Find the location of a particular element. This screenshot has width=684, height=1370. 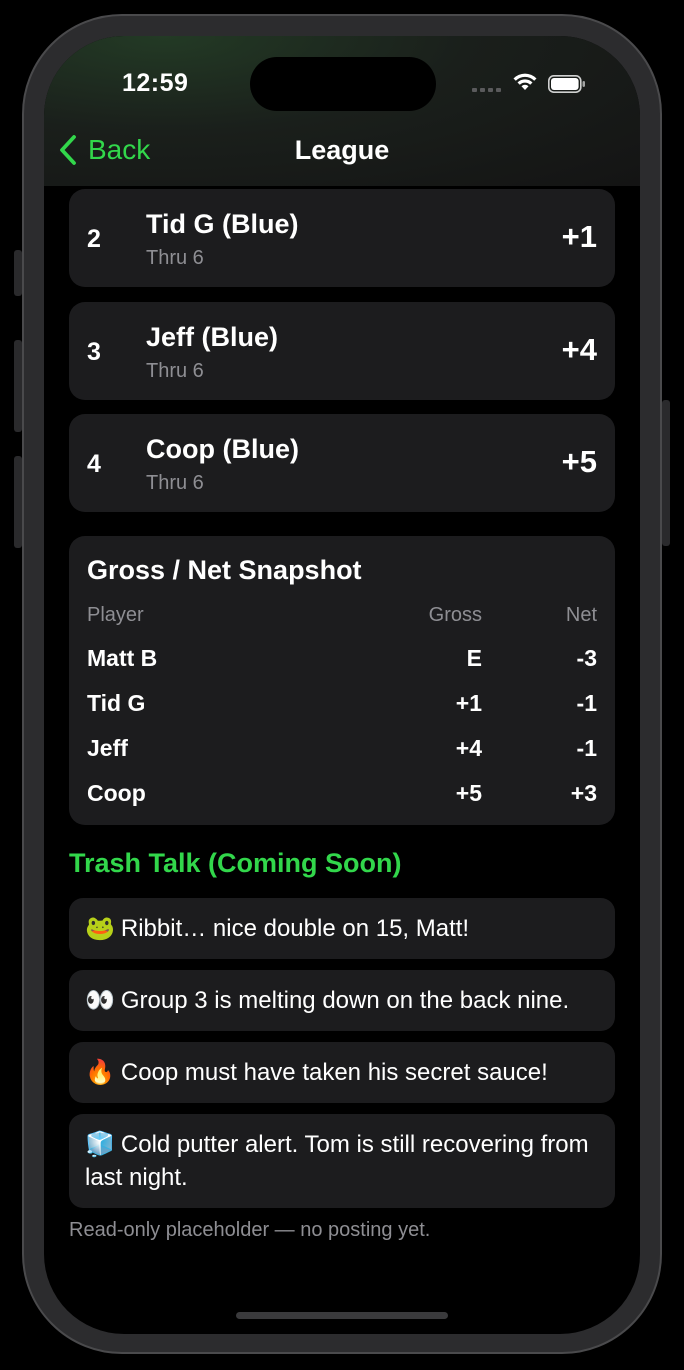

player-name: Coop (Blue) is located at coordinates (222, 449).